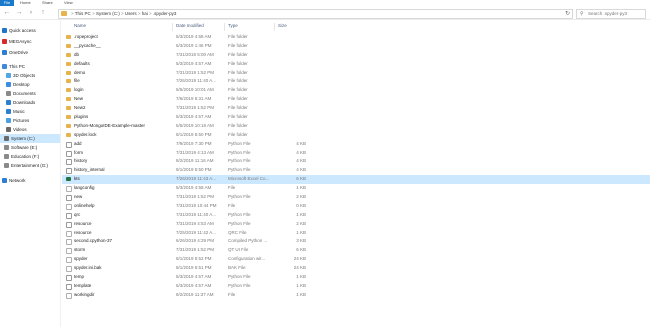  What do you see at coordinates (356, 108) in the screenshot?
I see `file-row: New2 7/31/2019 1:52 PM File folder` at bounding box center [356, 108].